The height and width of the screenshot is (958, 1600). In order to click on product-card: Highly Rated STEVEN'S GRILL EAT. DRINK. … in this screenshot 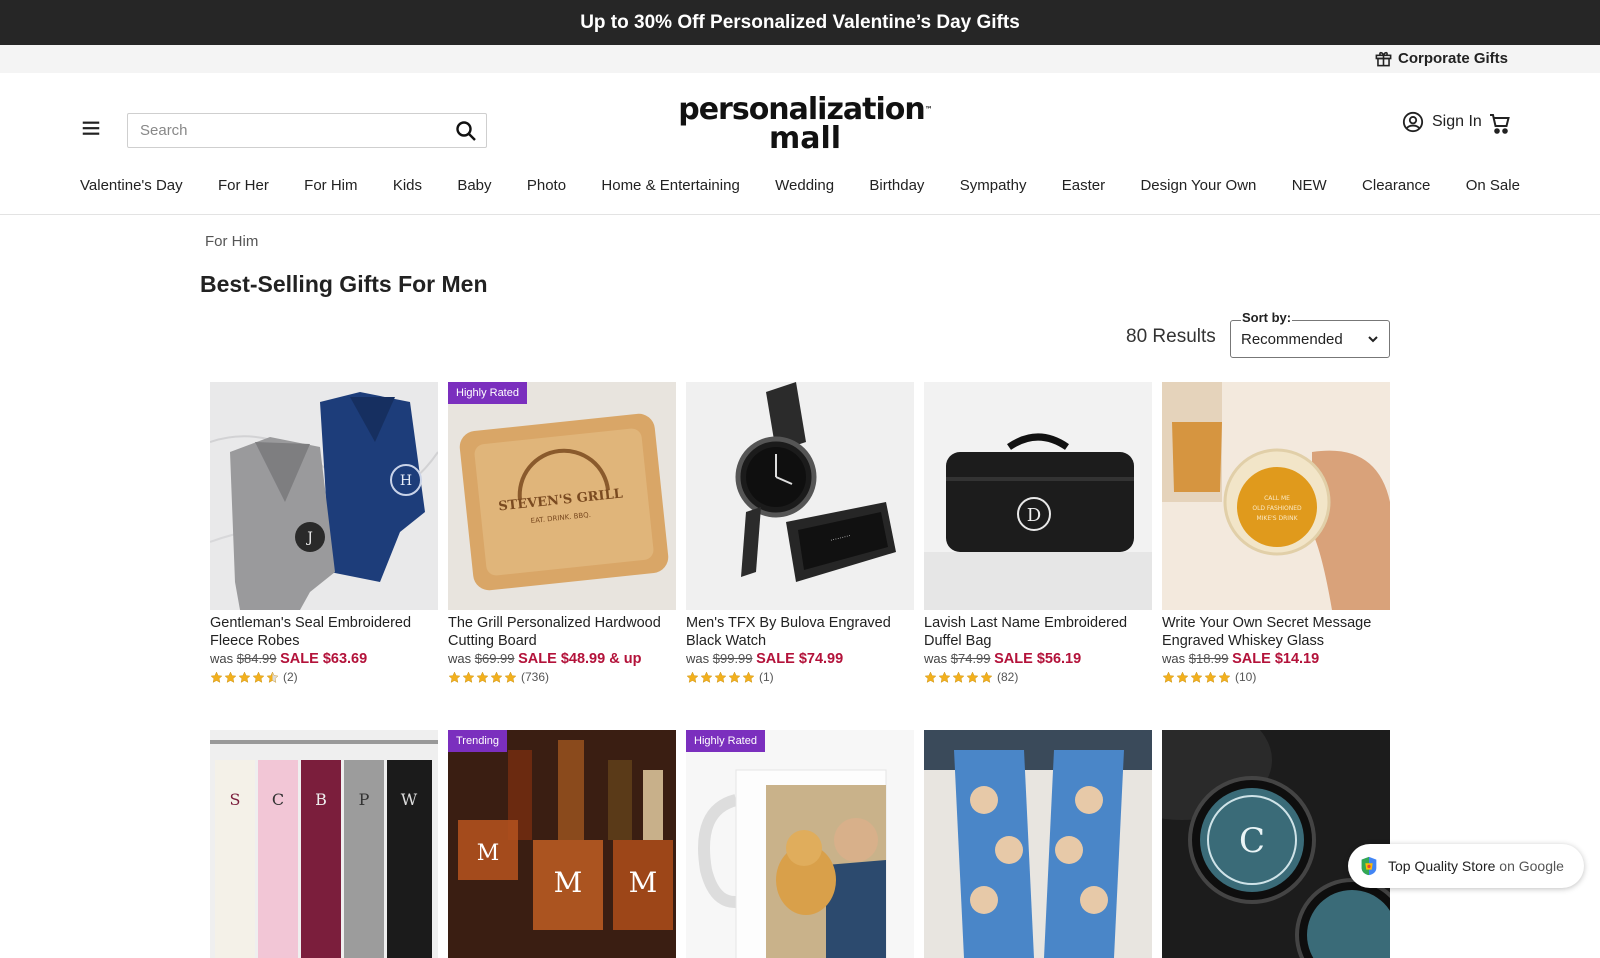, I will do `click(562, 533)`.